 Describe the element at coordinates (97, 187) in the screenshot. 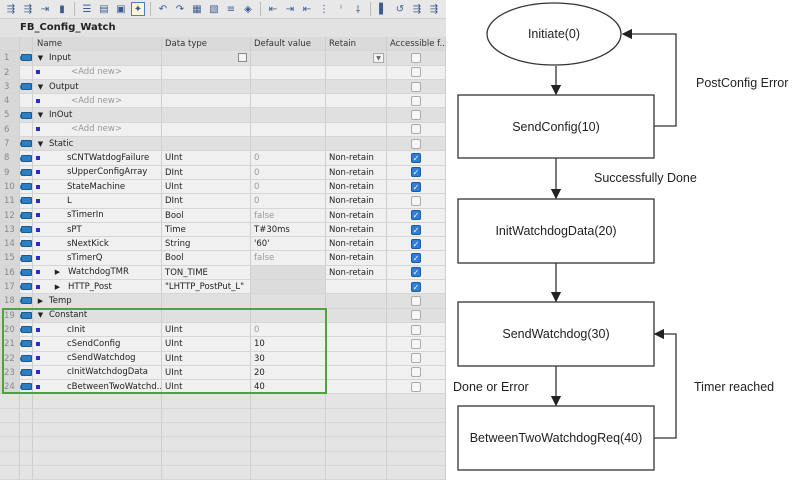

I see `name-cell: StateMachine` at that location.